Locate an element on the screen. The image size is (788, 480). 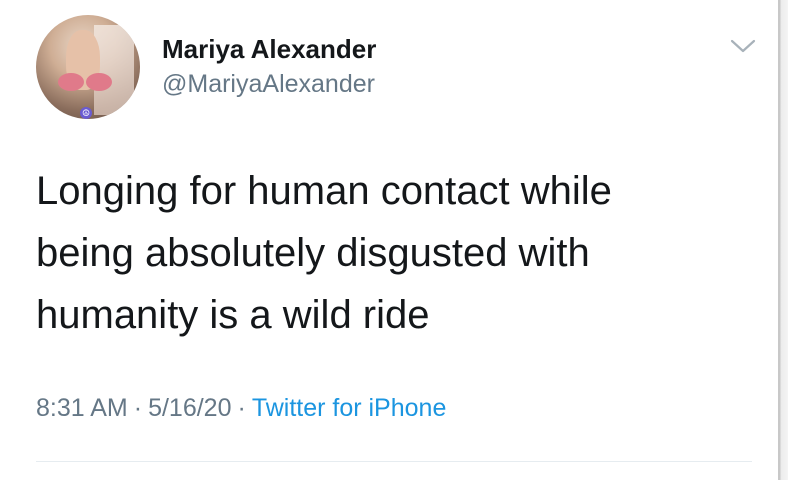
tweet-text-line: humanity is a wild ride is located at coordinates (233, 315).